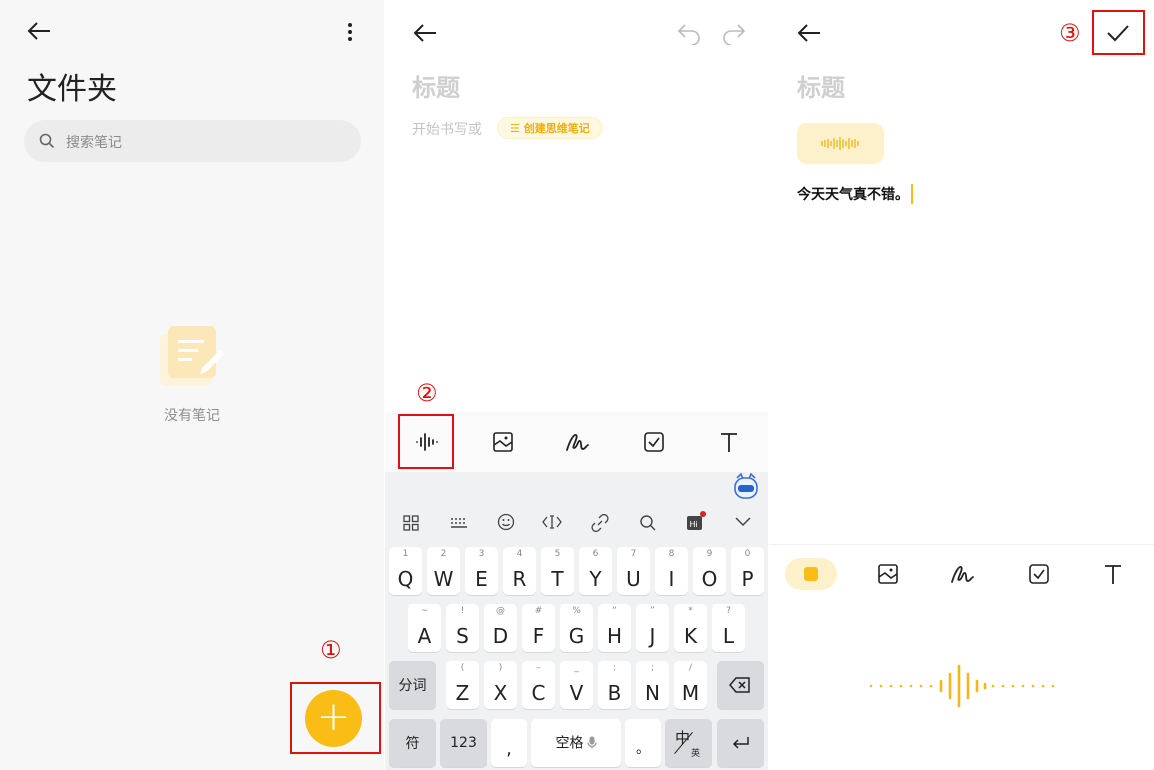  I want to click on start-writing-text: 开始书写或, so click(447, 130).